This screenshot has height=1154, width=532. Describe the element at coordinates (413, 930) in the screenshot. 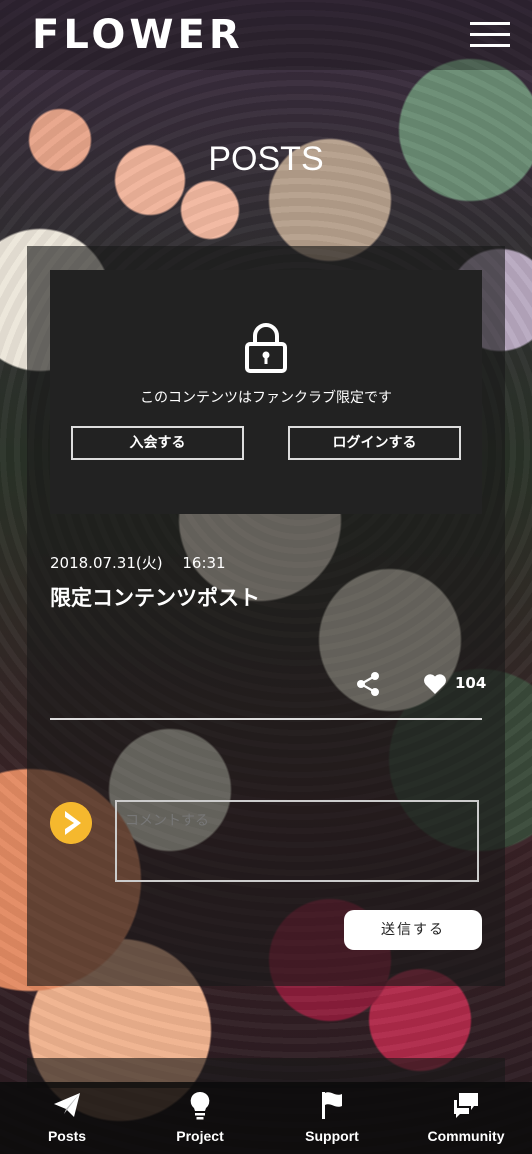

I see `send-button: 送信する` at that location.